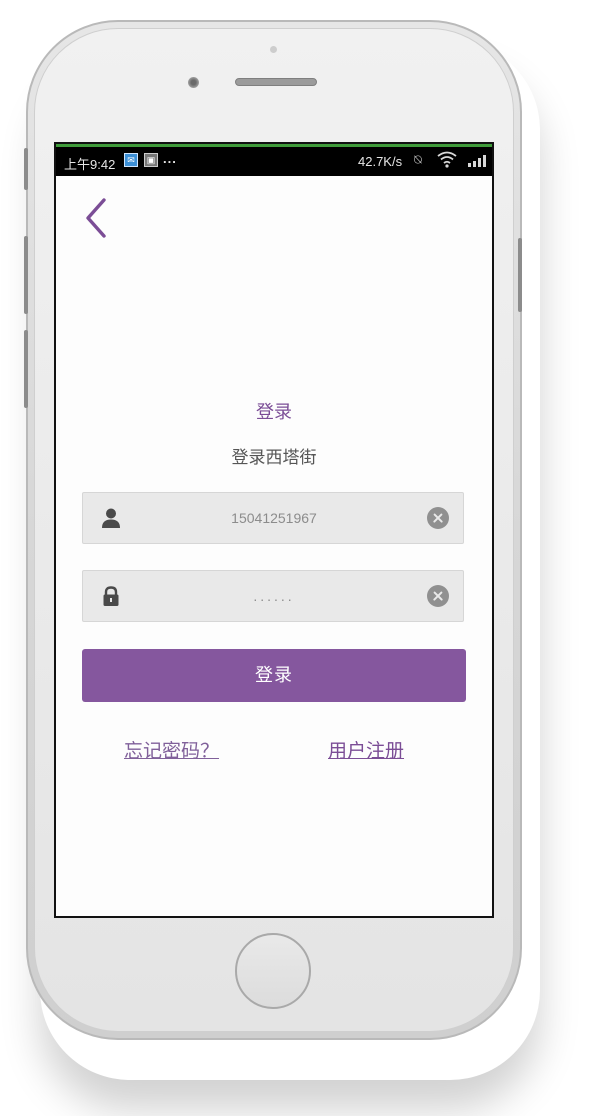  I want to click on wifi-icon, so click(447, 159).